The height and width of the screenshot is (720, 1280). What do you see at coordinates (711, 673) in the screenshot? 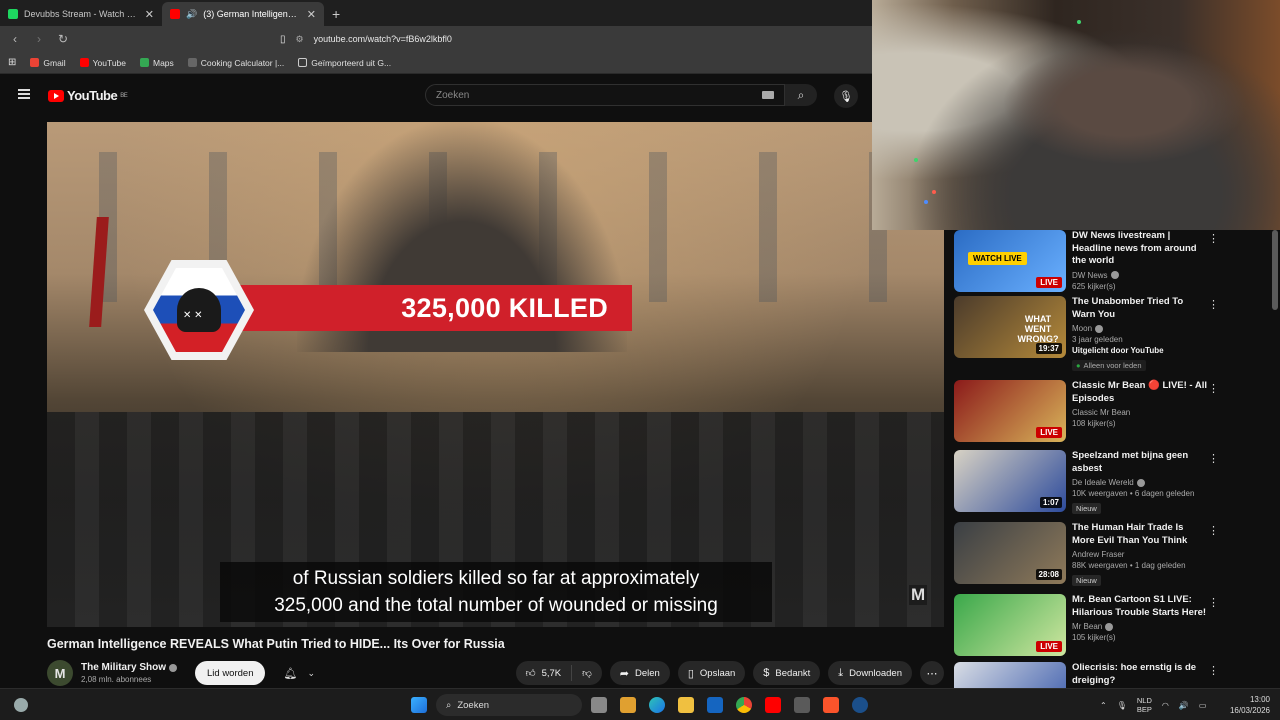
I see `save-button: ▯ Opslaan` at bounding box center [711, 673].